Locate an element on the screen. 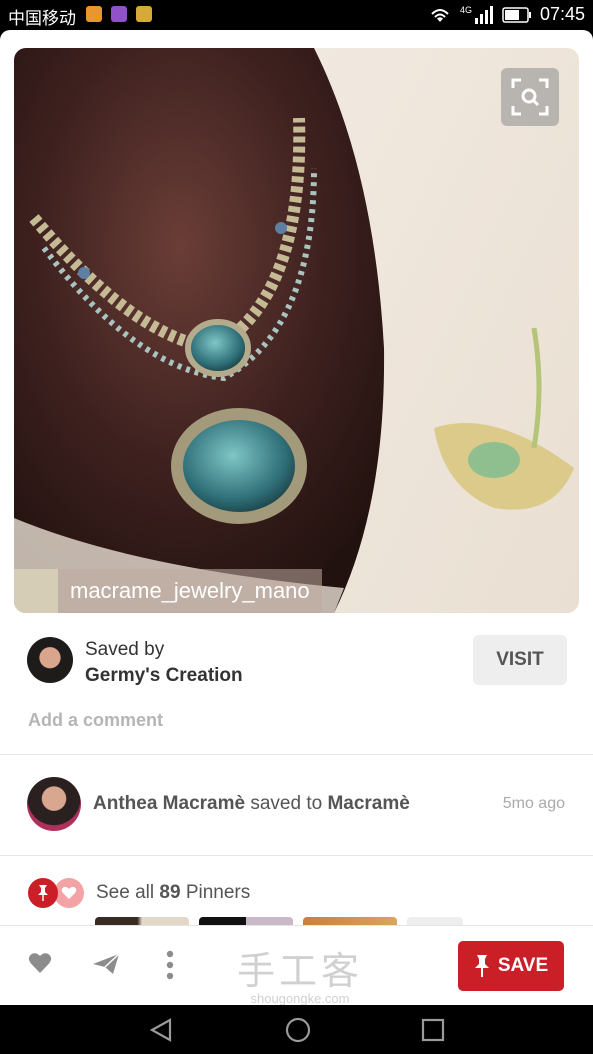  pinners-text: See all 89 Pinners is located at coordinates (173, 893).